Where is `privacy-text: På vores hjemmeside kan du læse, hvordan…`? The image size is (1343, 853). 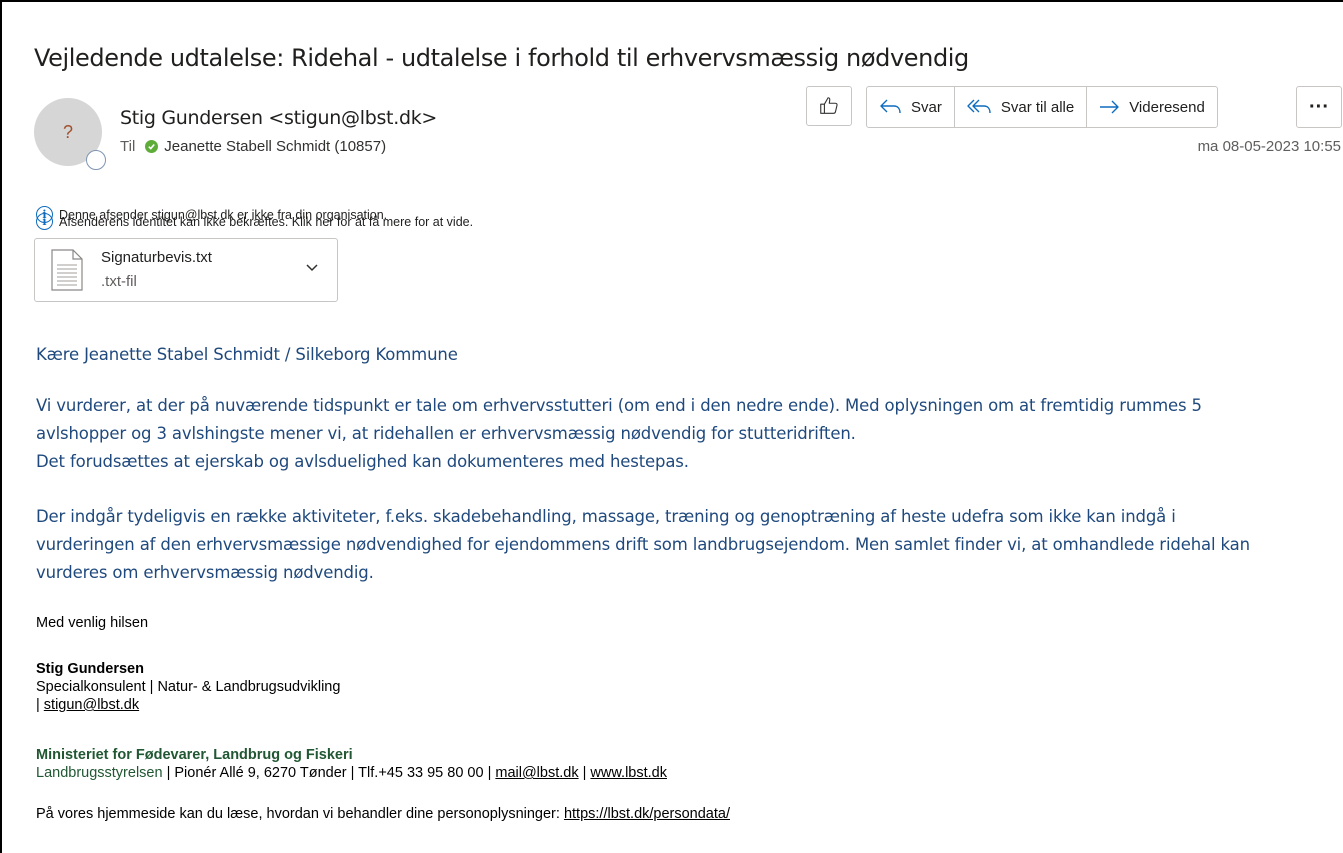
privacy-text: På vores hjemmeside kan du læse, hvordan… is located at coordinates (300, 814).